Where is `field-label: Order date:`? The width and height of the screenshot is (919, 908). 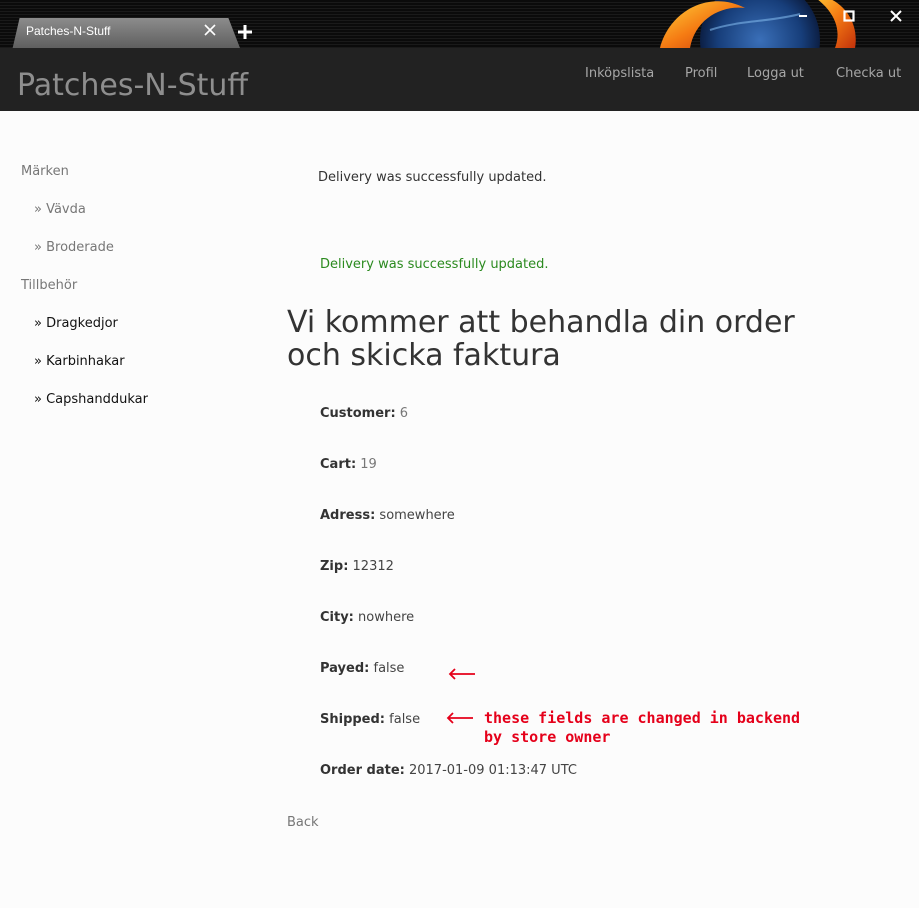
field-label: Order date: is located at coordinates (362, 770).